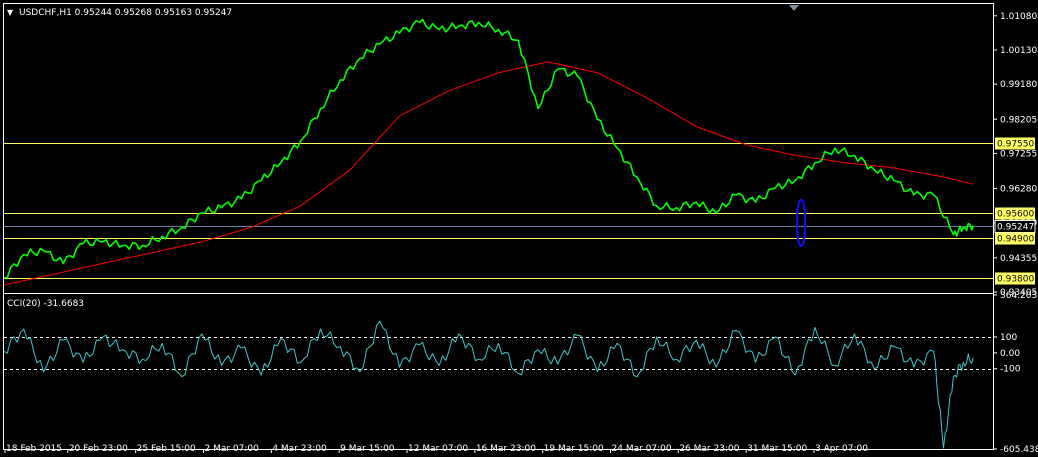 The width and height of the screenshot is (1038, 457). I want to click on x-tick-label: 26 Mar 23:00, so click(709, 449).